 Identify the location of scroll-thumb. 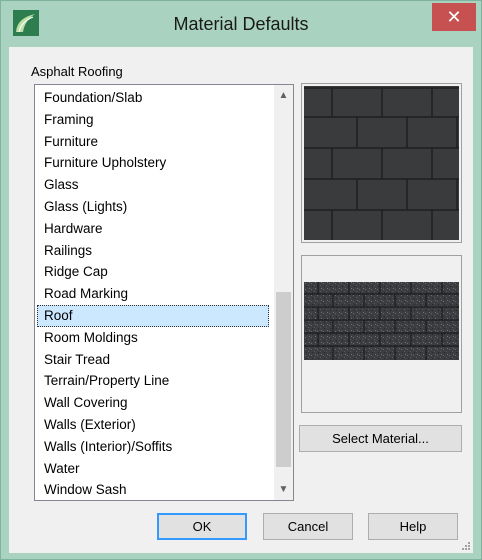
(283, 379).